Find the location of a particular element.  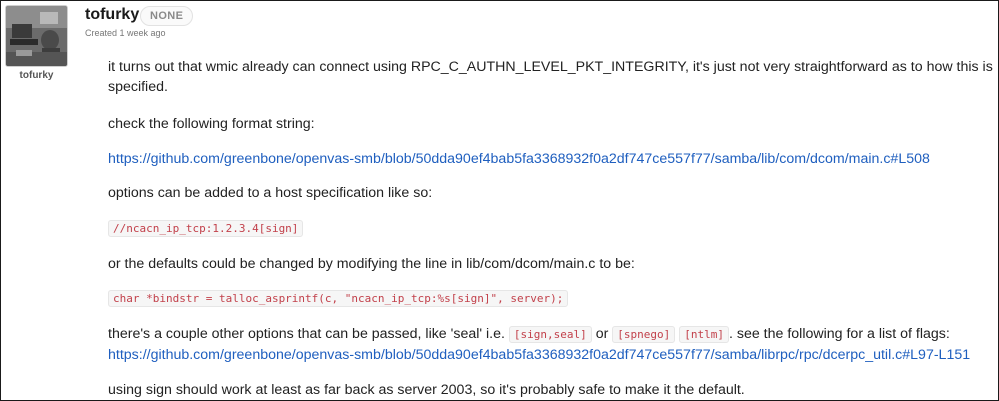

or-text: or is located at coordinates (602, 334).